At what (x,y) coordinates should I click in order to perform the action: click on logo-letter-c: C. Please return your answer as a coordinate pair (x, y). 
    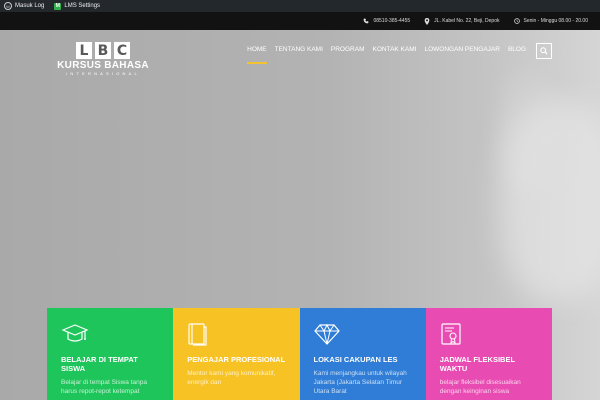
    Looking at the image, I should click on (122, 50).